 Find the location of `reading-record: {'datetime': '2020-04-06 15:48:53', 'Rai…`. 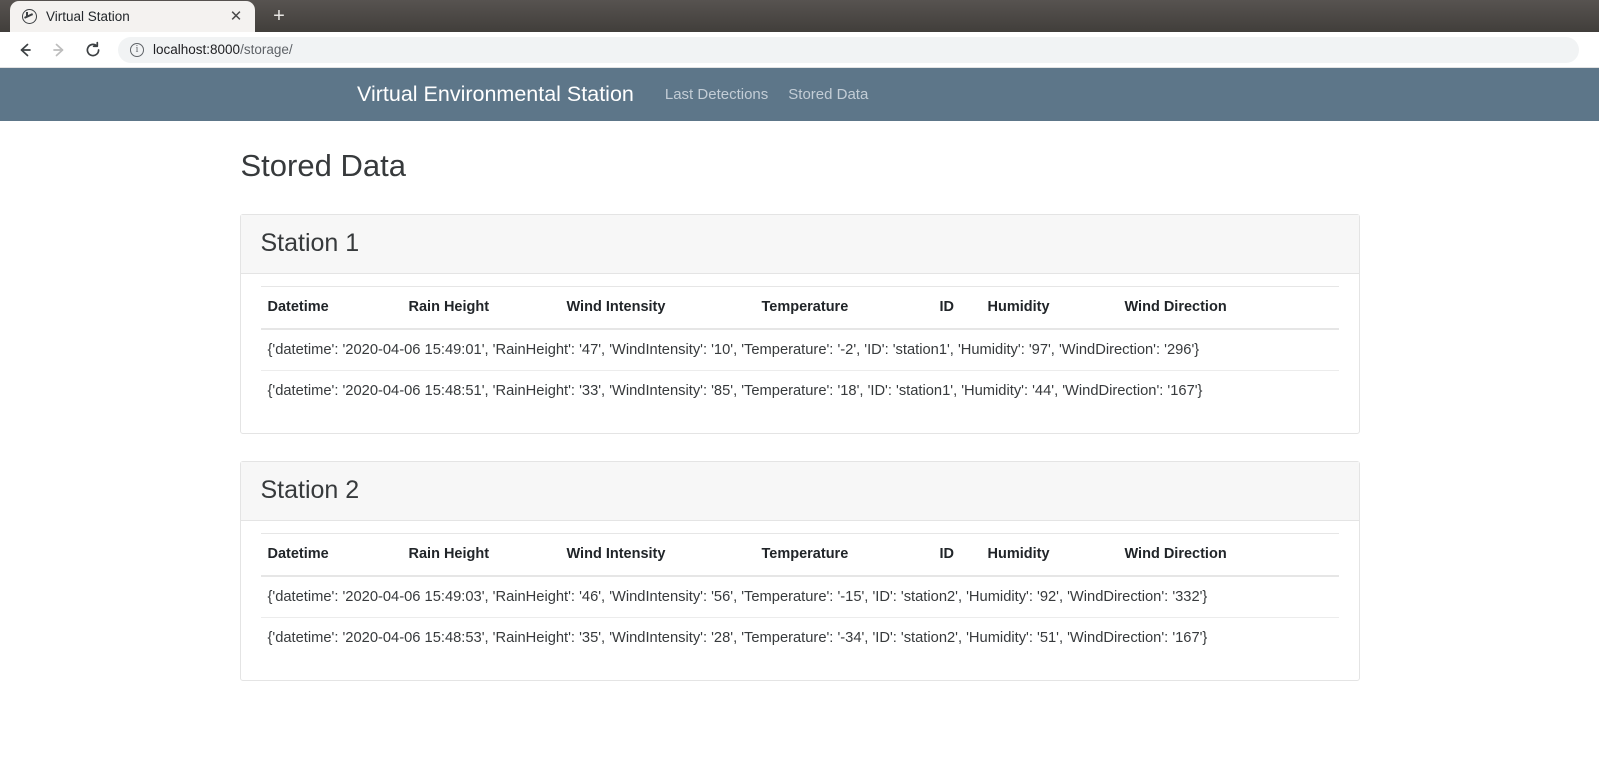

reading-record: {'datetime': '2020-04-06 15:48:53', 'Rai… is located at coordinates (737, 638).